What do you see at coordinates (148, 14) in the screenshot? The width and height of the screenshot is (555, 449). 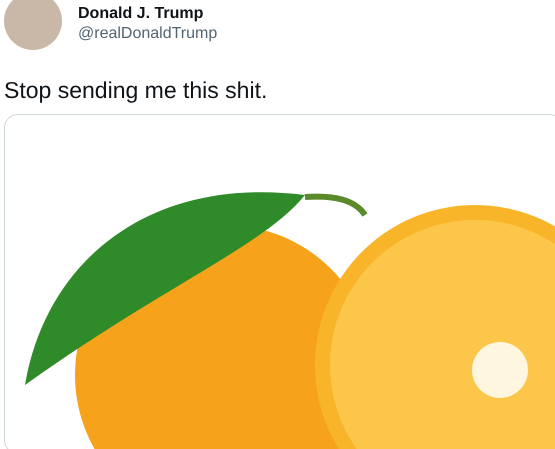 I see `author-name: Donald J. Trump` at bounding box center [148, 14].